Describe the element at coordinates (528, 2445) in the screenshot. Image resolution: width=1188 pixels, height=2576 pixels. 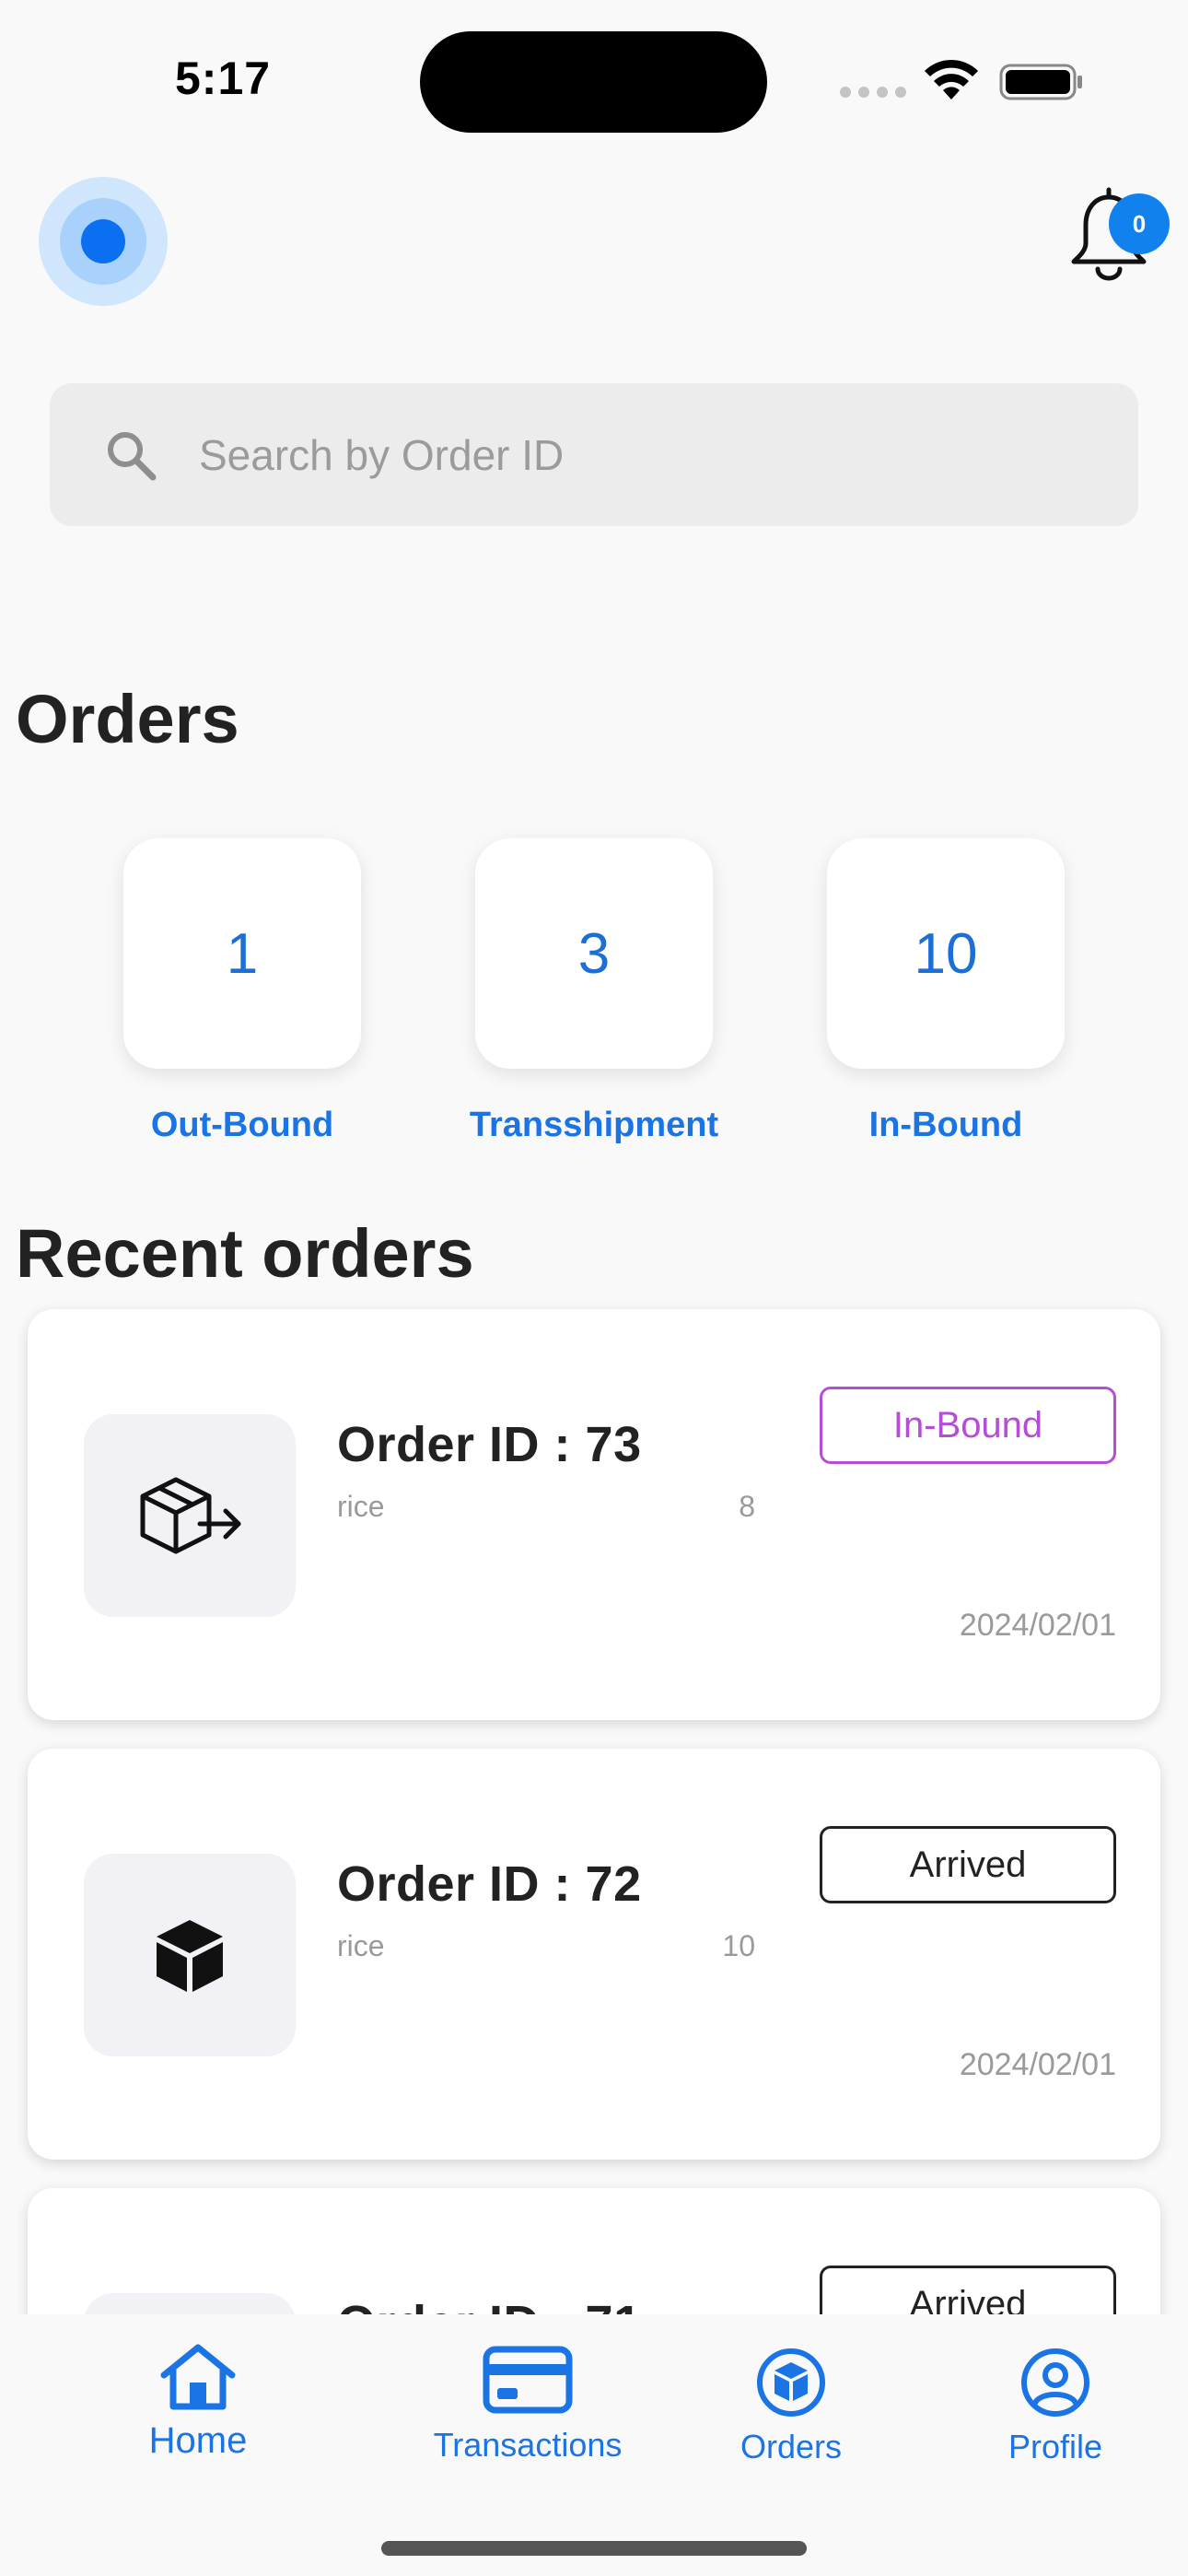
I see `nav-transactions-label: Transactions` at that location.